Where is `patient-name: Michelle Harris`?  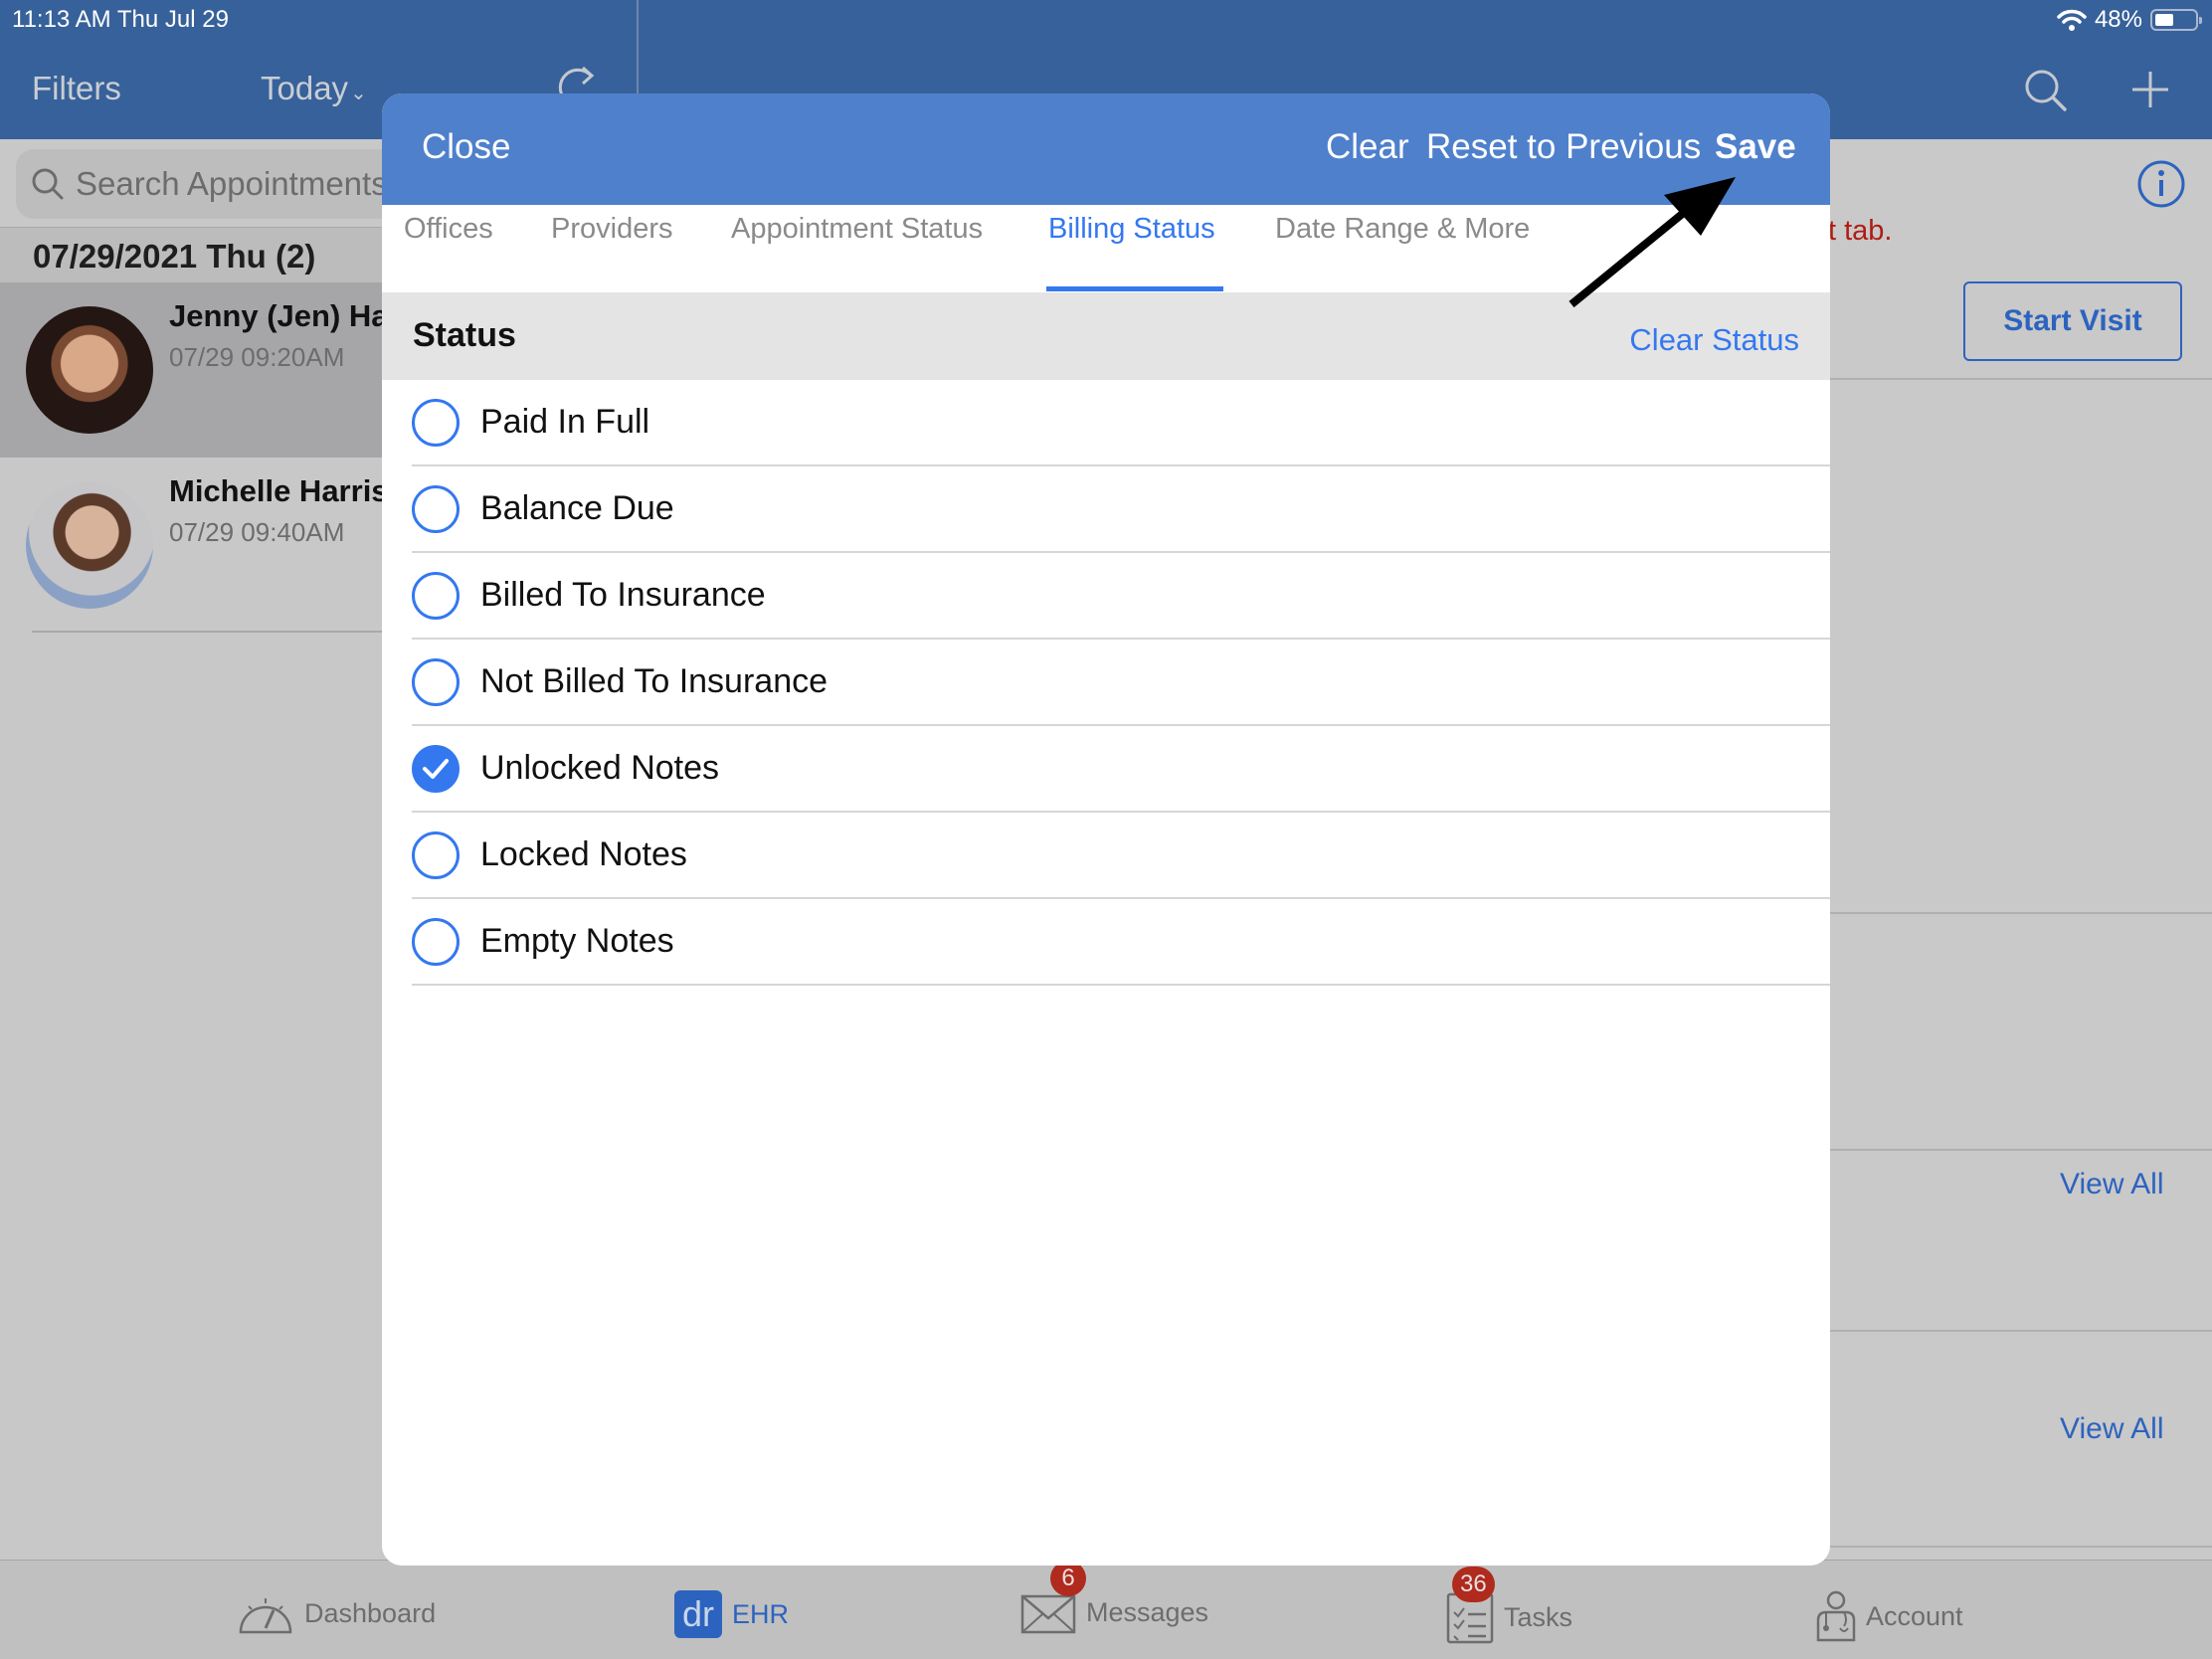
patient-name: Michelle Harris is located at coordinates (279, 490).